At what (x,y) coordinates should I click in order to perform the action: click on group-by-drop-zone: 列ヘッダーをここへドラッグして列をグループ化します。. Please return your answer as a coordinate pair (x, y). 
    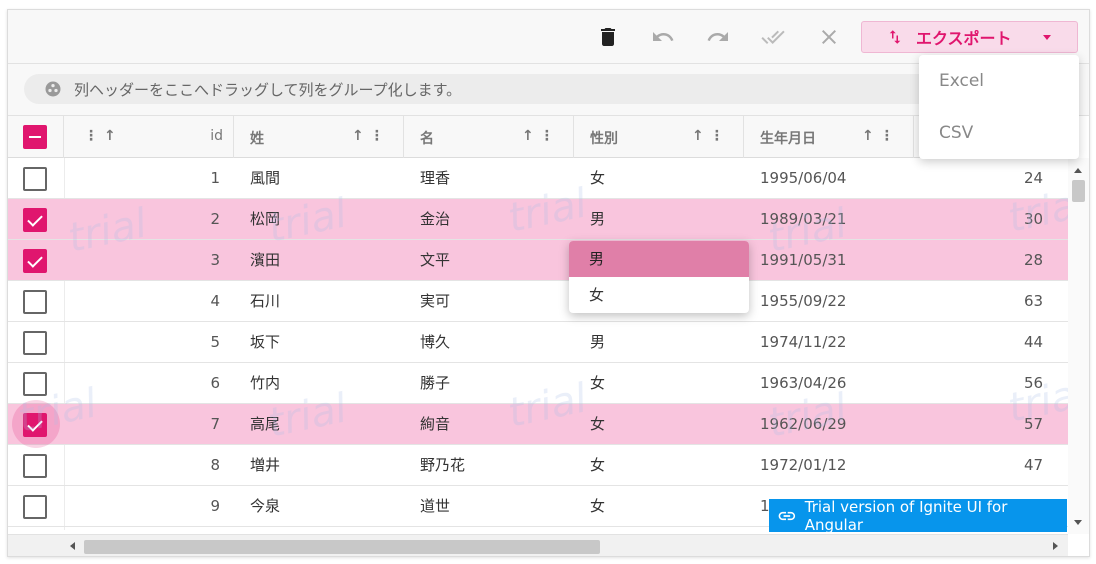
    Looking at the image, I should click on (544, 89).